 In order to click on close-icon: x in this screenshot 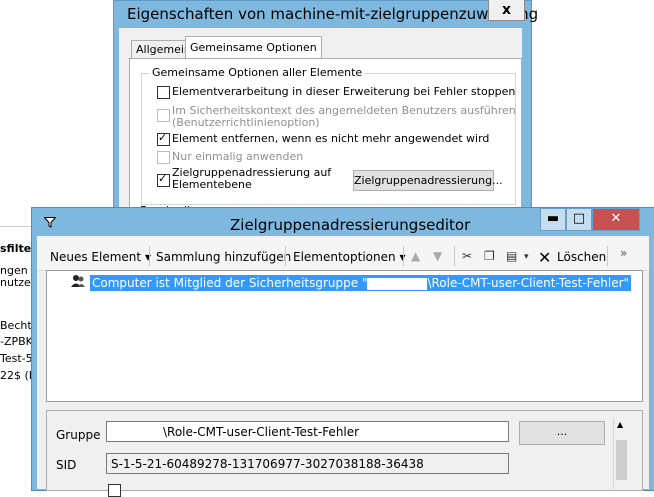, I will do `click(506, 10)`.